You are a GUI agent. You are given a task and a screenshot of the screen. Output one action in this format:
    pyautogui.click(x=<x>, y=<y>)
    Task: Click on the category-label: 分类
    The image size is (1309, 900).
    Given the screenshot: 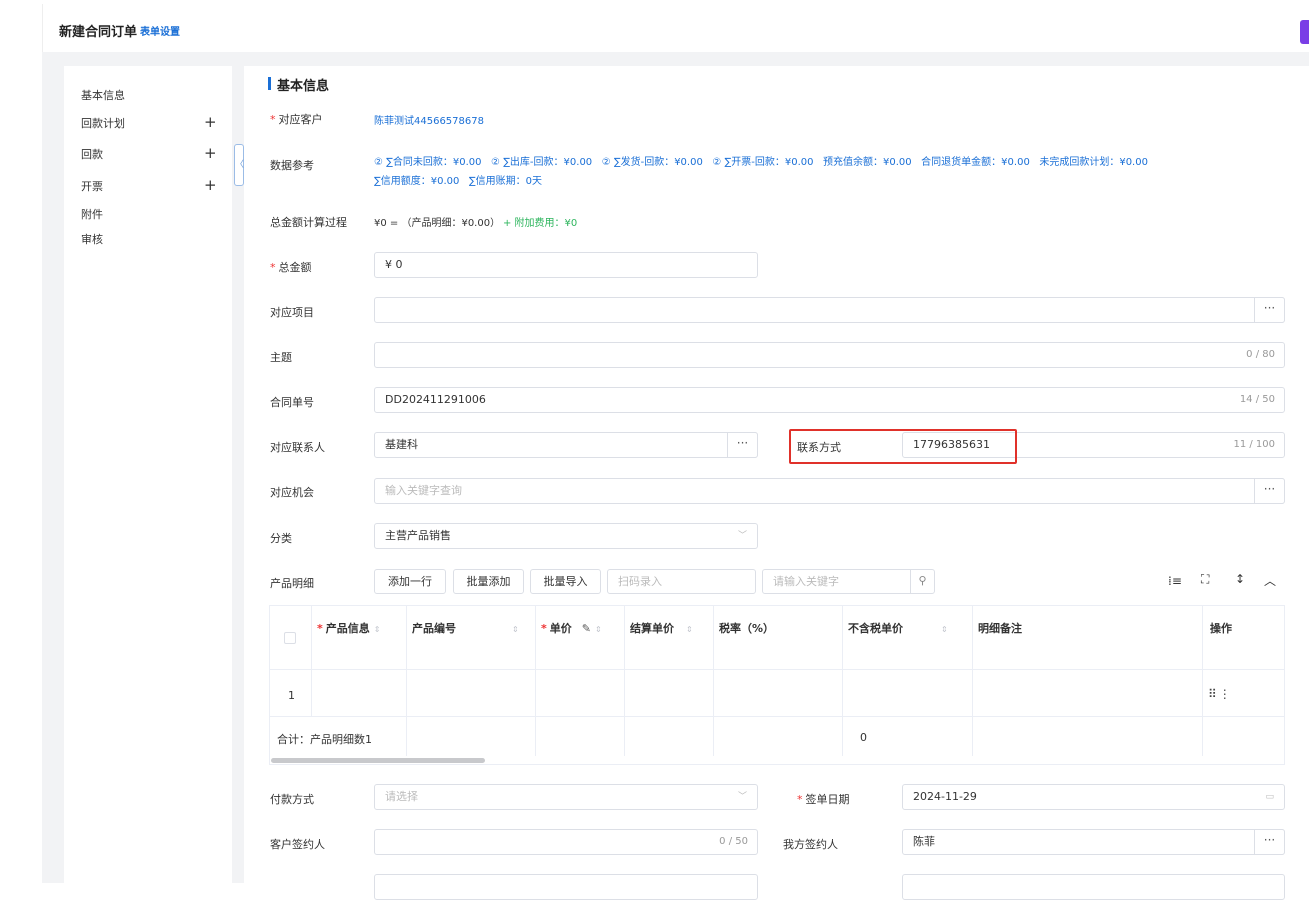 What is the action you would take?
    pyautogui.click(x=281, y=538)
    